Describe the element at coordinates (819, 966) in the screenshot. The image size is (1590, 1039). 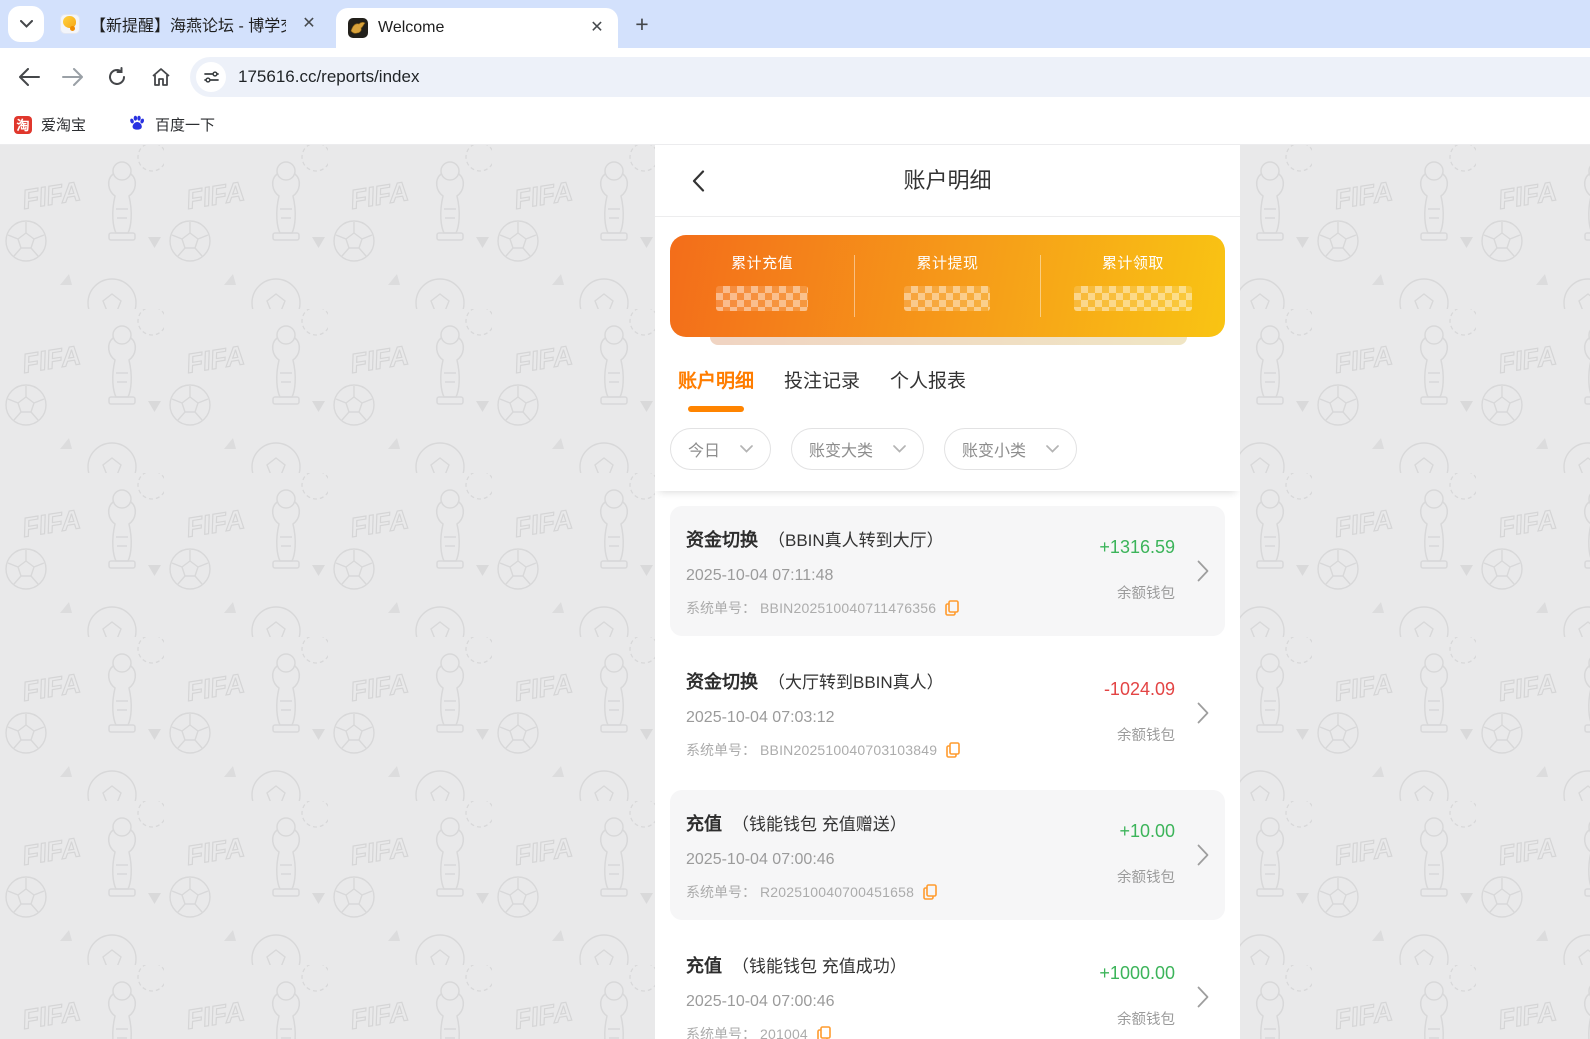
I see `transaction-subtitle: （钱能钱包 充值成功）` at that location.